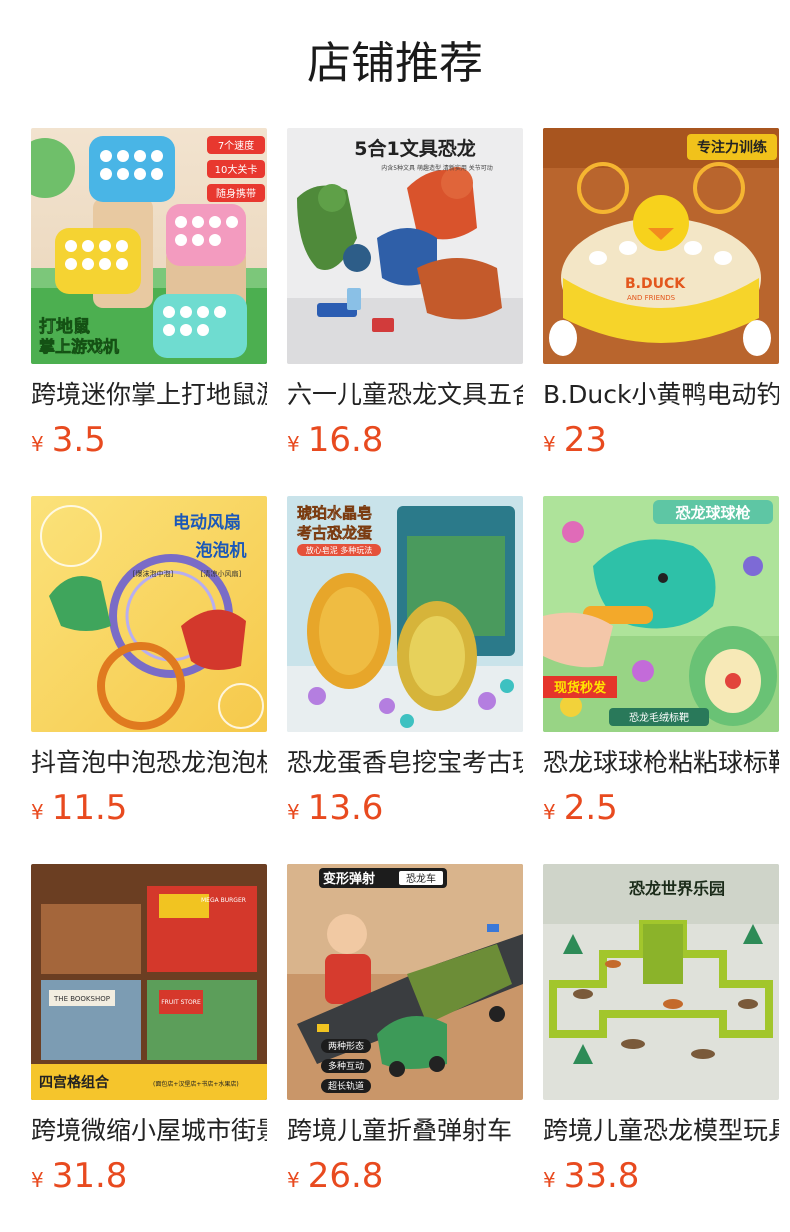 Image resolution: width=790 pixels, height=1232 pixels. What do you see at coordinates (339, 550) in the screenshot?
I see `image-caption: 放心皂泥 多种玩法` at bounding box center [339, 550].